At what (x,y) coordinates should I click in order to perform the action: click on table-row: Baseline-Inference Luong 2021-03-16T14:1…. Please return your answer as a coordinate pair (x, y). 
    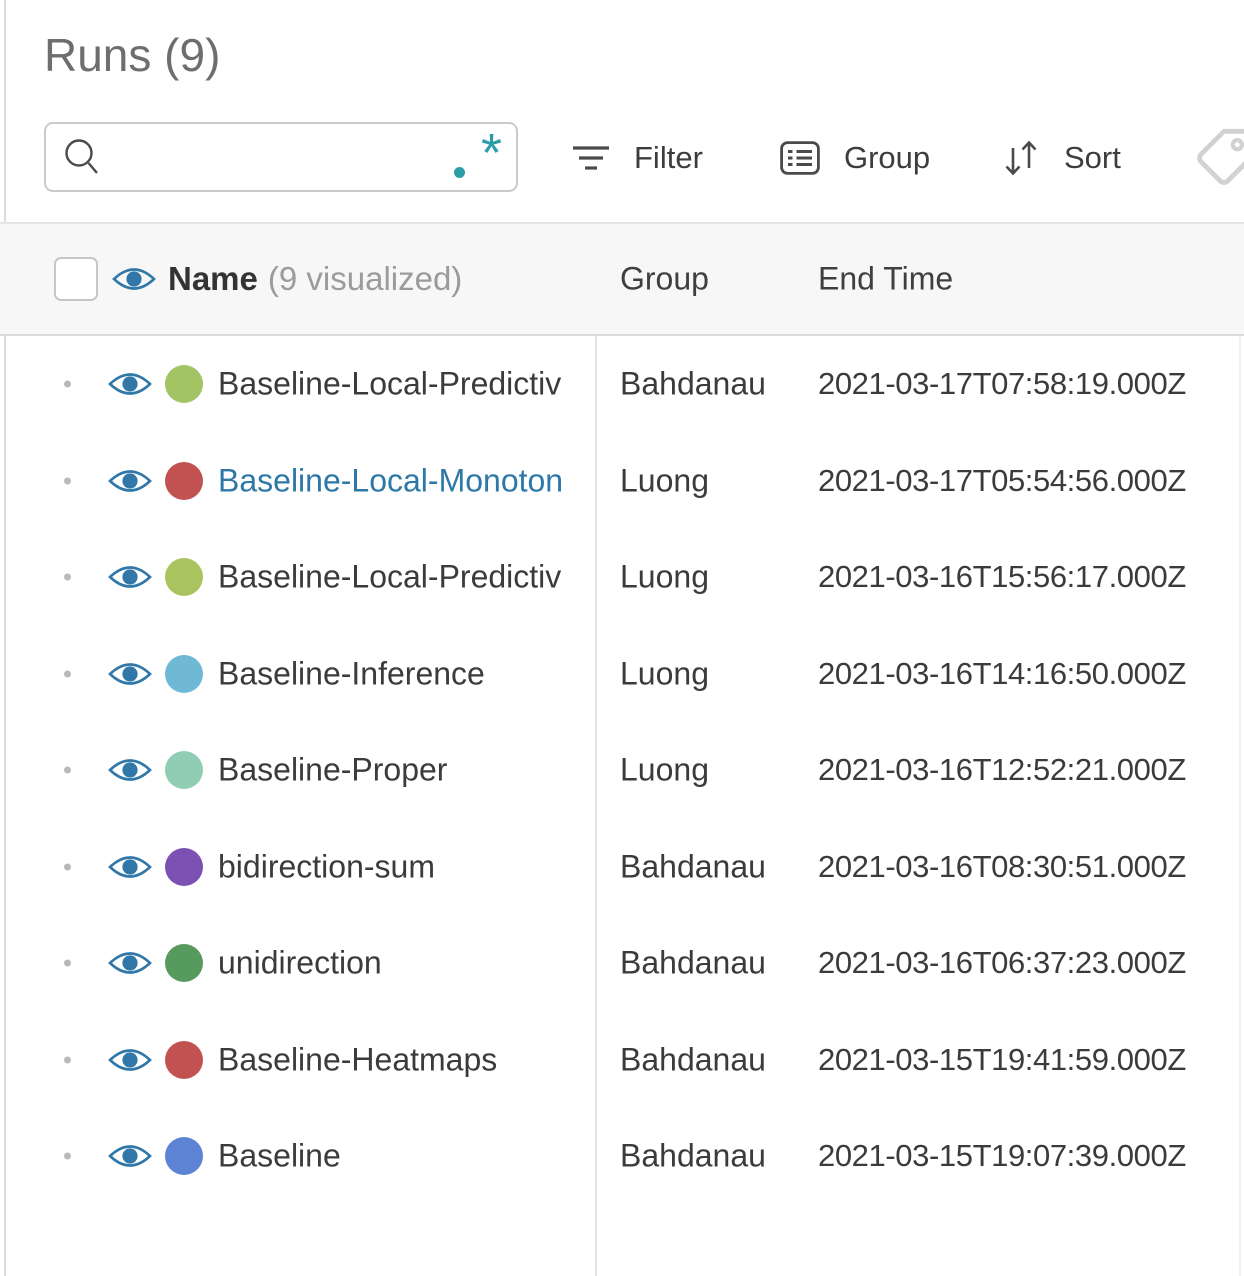
    Looking at the image, I should click on (622, 674).